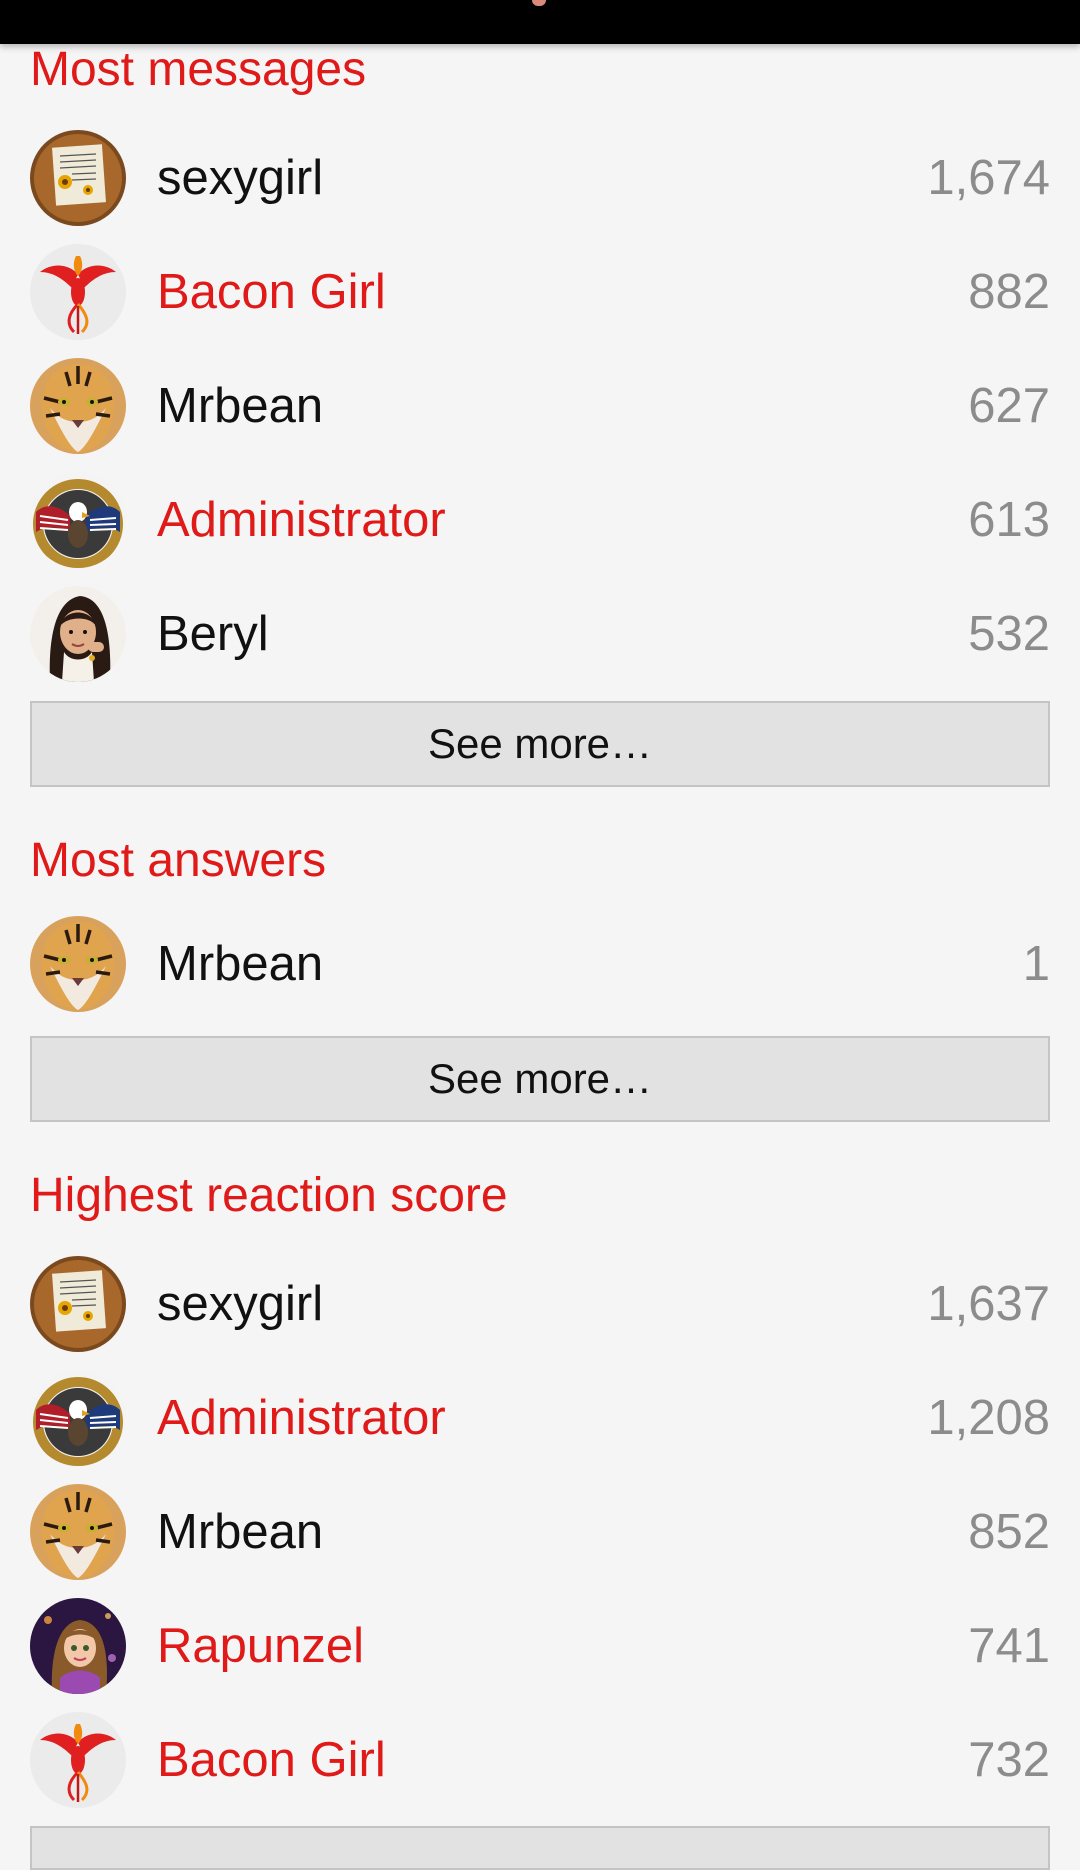 This screenshot has width=1080, height=1870. What do you see at coordinates (213, 634) in the screenshot?
I see `member-name: Beryl` at bounding box center [213, 634].